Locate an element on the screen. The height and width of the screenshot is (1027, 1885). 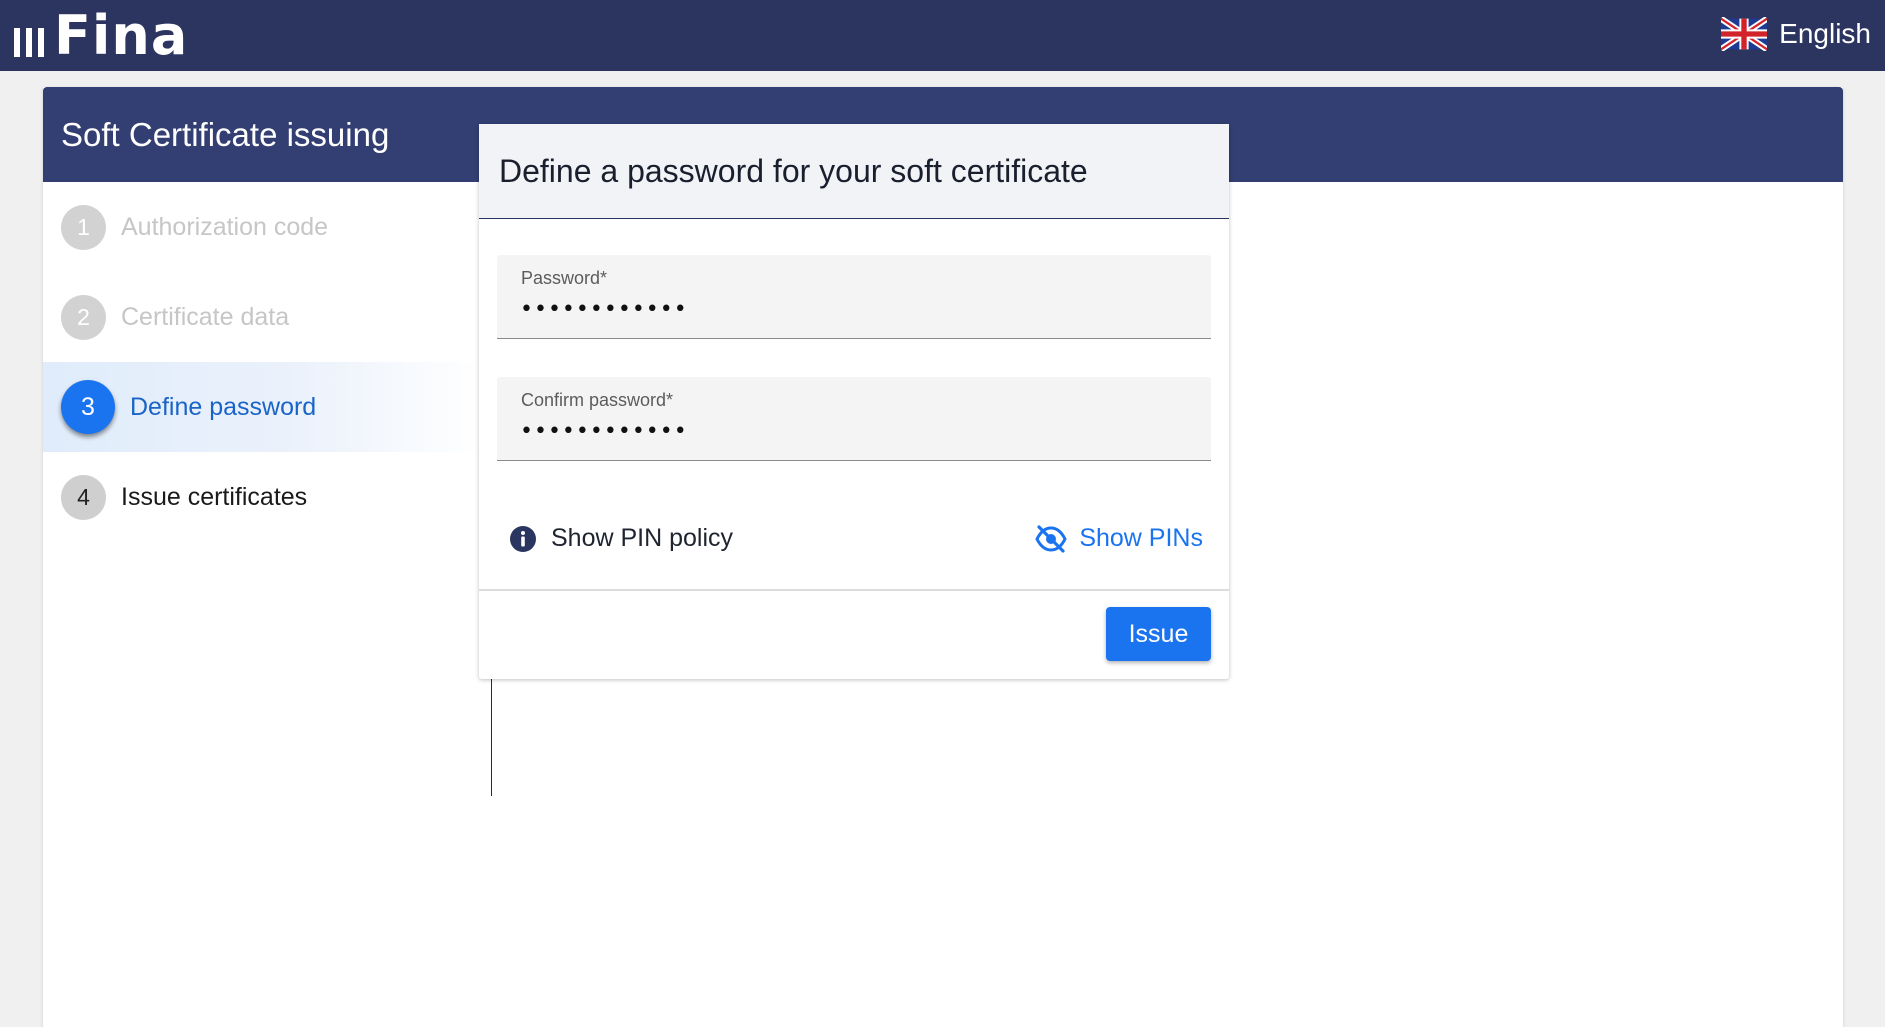
language-label: English is located at coordinates (1825, 33).